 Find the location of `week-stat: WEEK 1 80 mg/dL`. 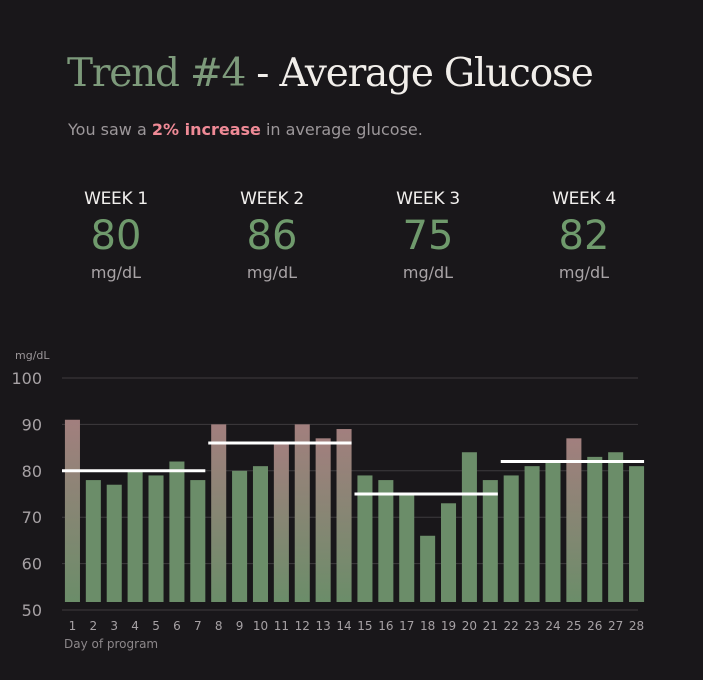

week-stat: WEEK 1 80 mg/dL is located at coordinates (116, 237).